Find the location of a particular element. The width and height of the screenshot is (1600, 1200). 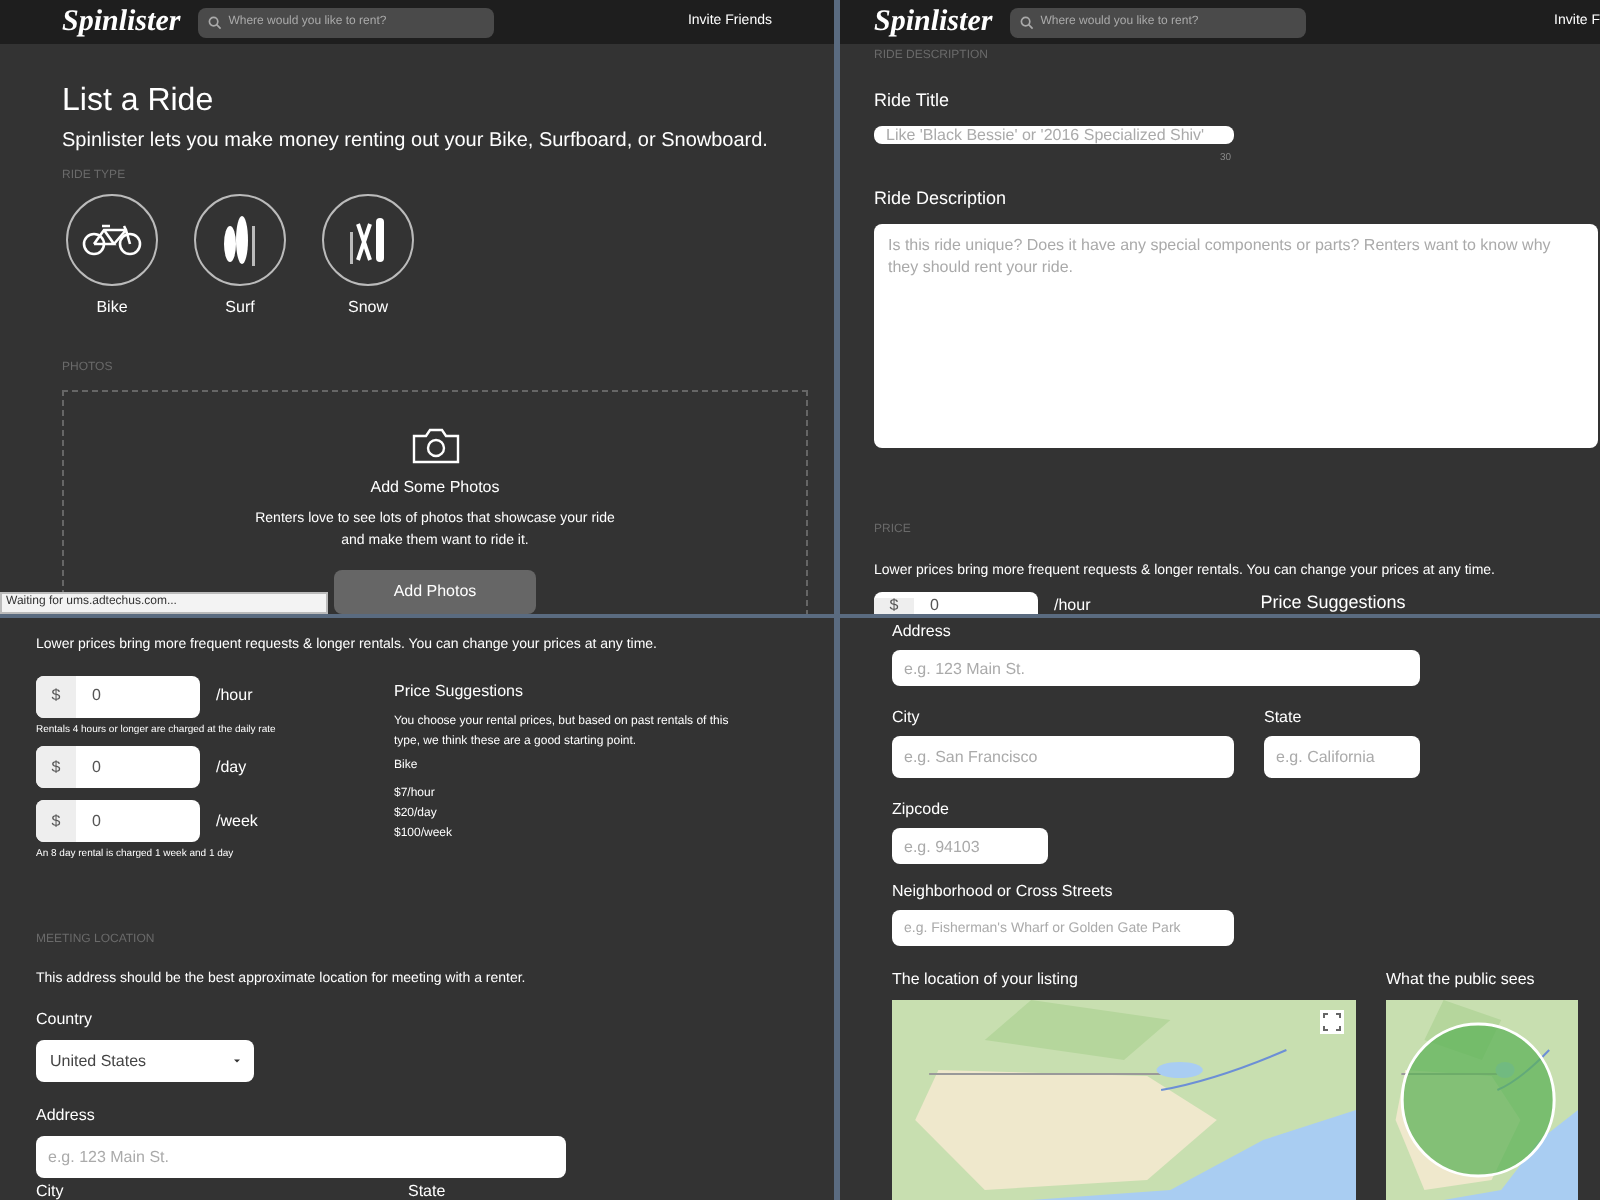

field-label: Neighborhood or Cross Streets is located at coordinates (1003, 892).